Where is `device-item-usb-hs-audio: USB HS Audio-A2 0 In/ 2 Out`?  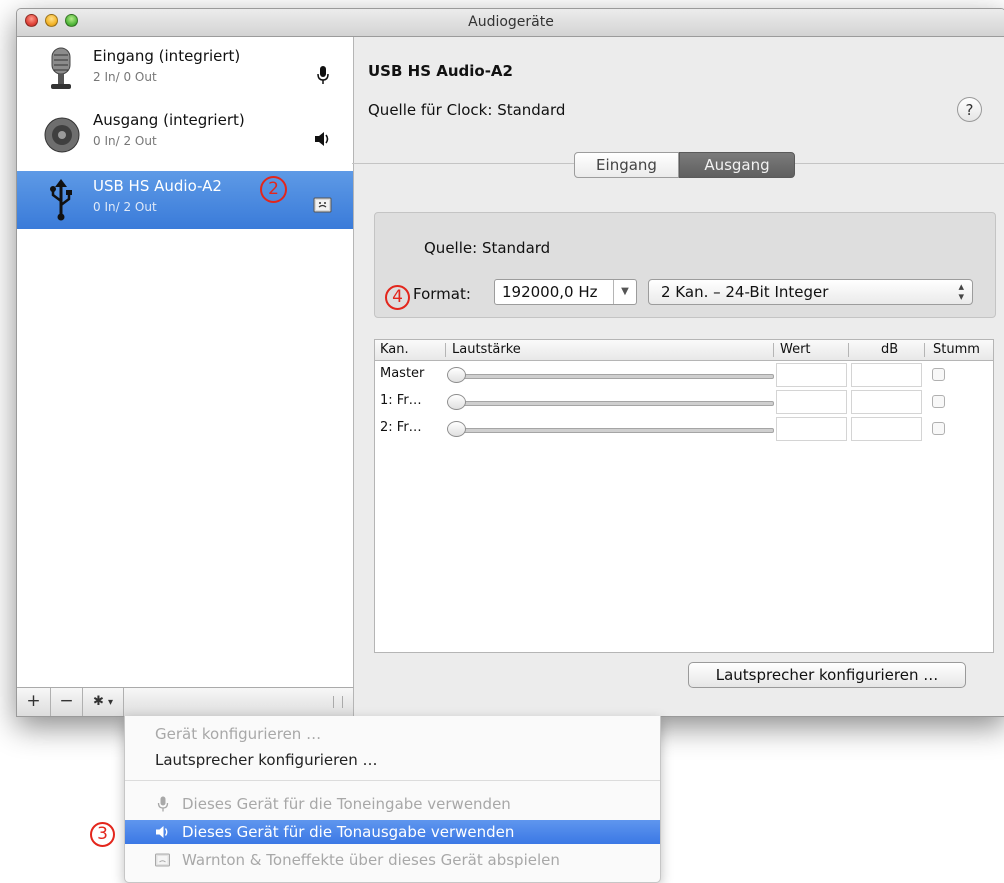 device-item-usb-hs-audio: USB HS Audio-A2 0 In/ 2 Out is located at coordinates (185, 200).